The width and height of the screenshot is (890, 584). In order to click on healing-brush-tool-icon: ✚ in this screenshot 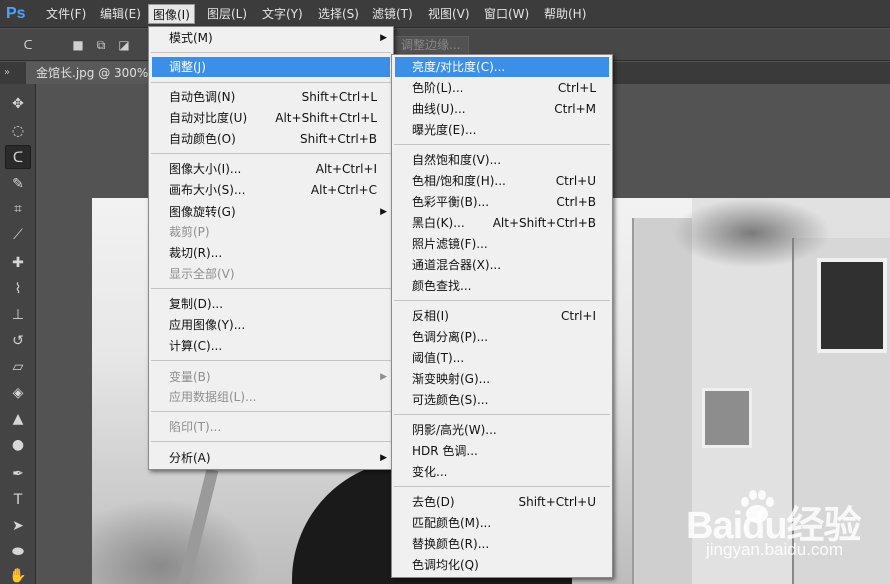, I will do `click(18, 263)`.